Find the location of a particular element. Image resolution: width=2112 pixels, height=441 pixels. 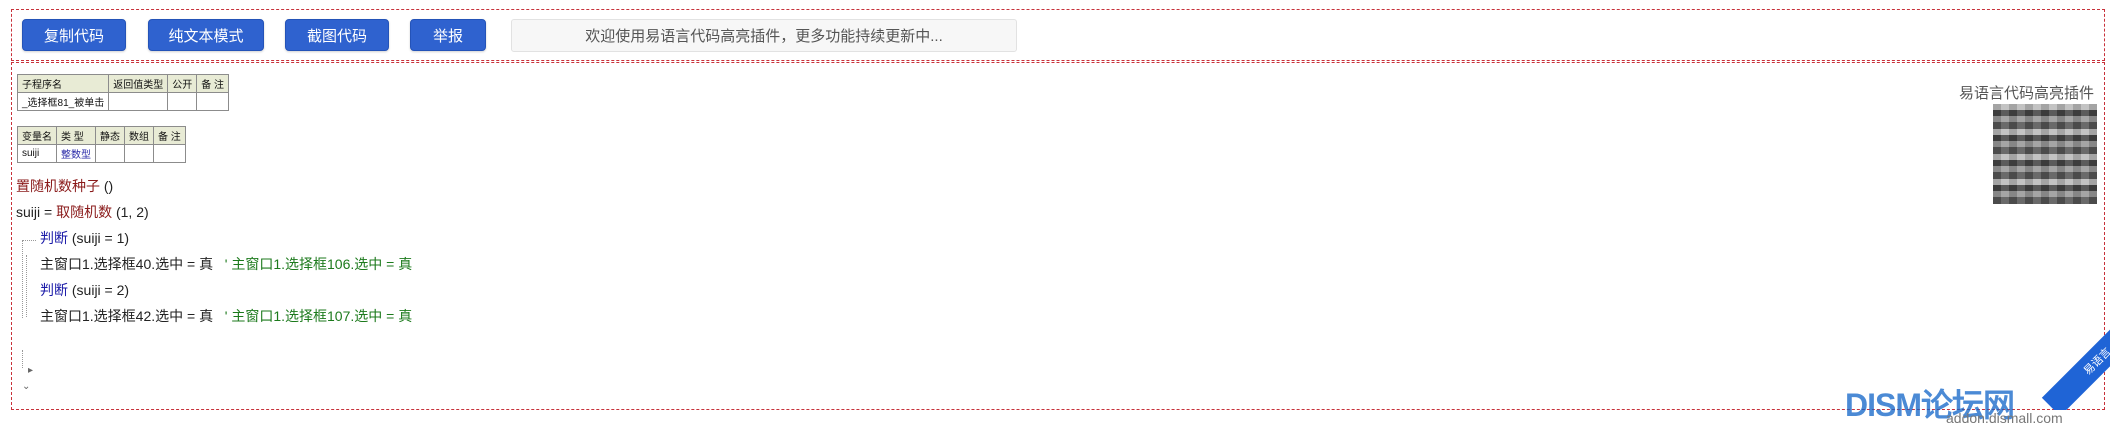

code-text: suiji = is located at coordinates (36, 212).